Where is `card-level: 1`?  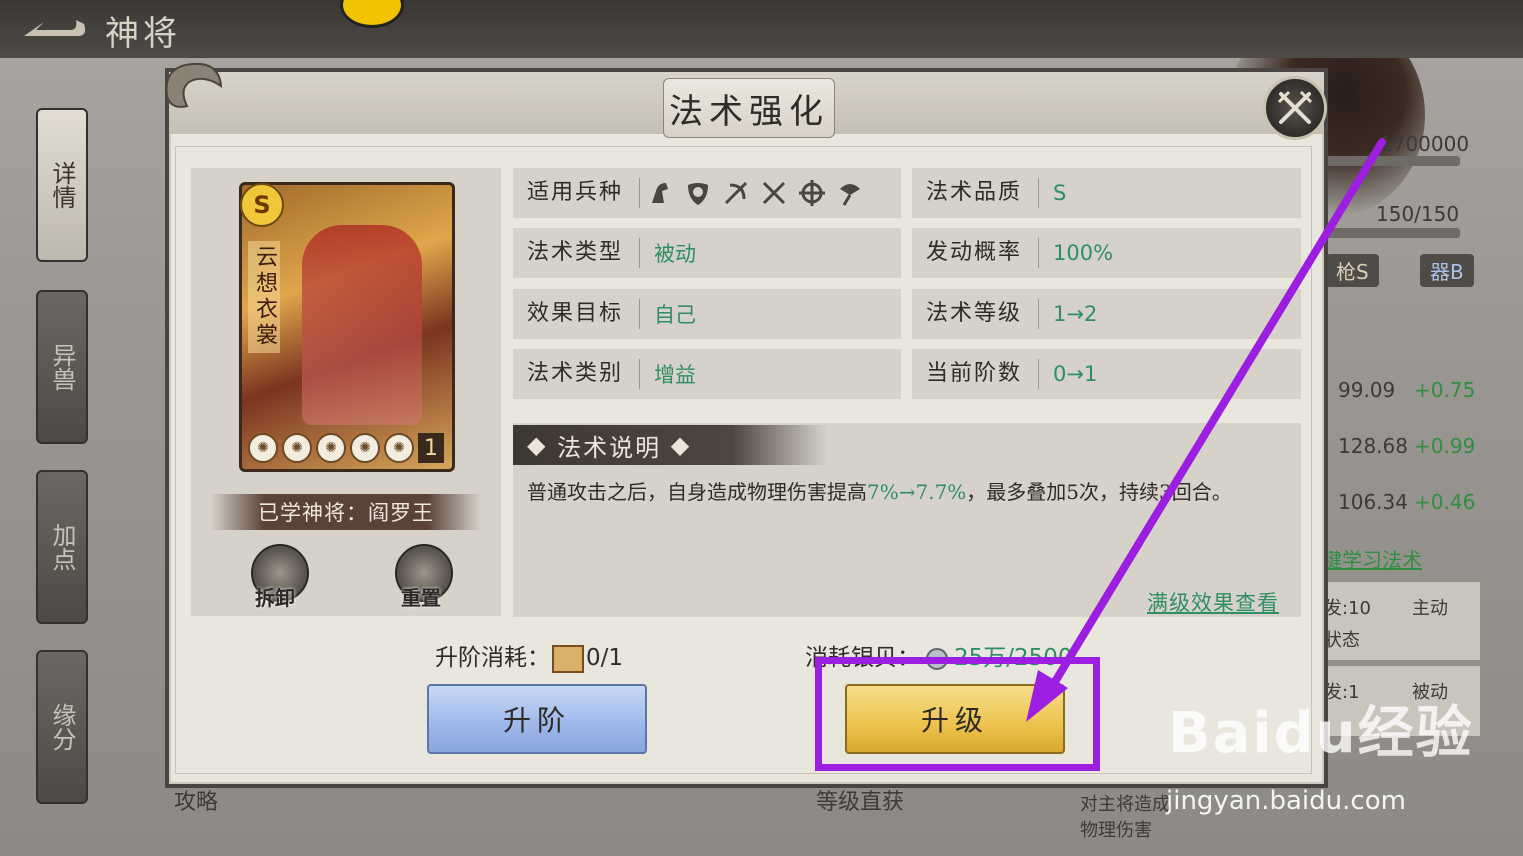 card-level: 1 is located at coordinates (431, 448).